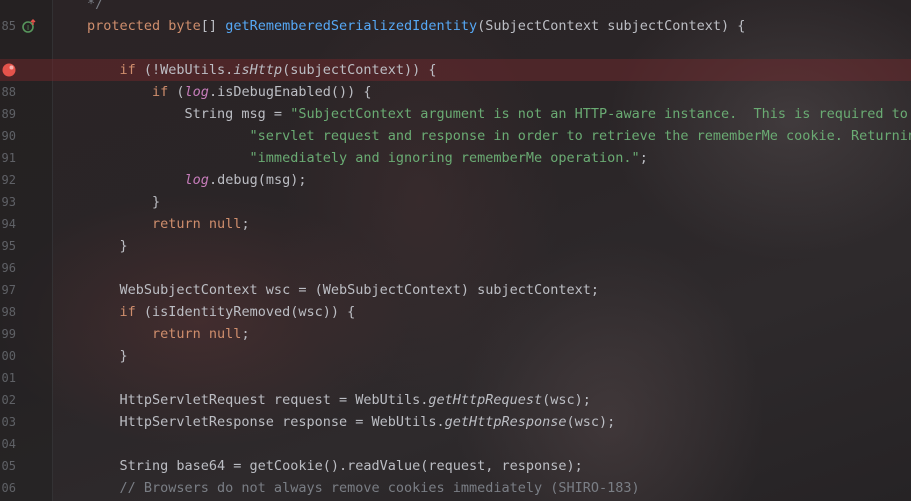  Describe the element at coordinates (359, 70) in the screenshot. I see `code-token: (subjectContext)) {` at that location.